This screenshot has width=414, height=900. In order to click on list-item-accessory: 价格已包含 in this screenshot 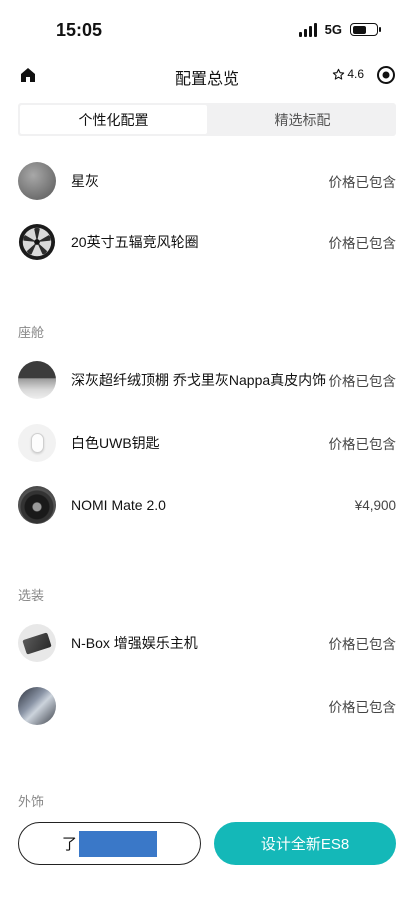, I will do `click(207, 706)`.